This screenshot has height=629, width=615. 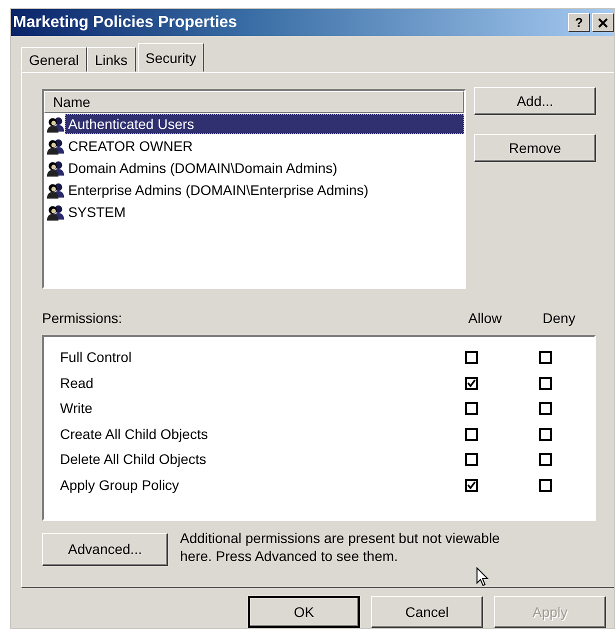 What do you see at coordinates (559, 318) in the screenshot?
I see `column-header: Deny` at bounding box center [559, 318].